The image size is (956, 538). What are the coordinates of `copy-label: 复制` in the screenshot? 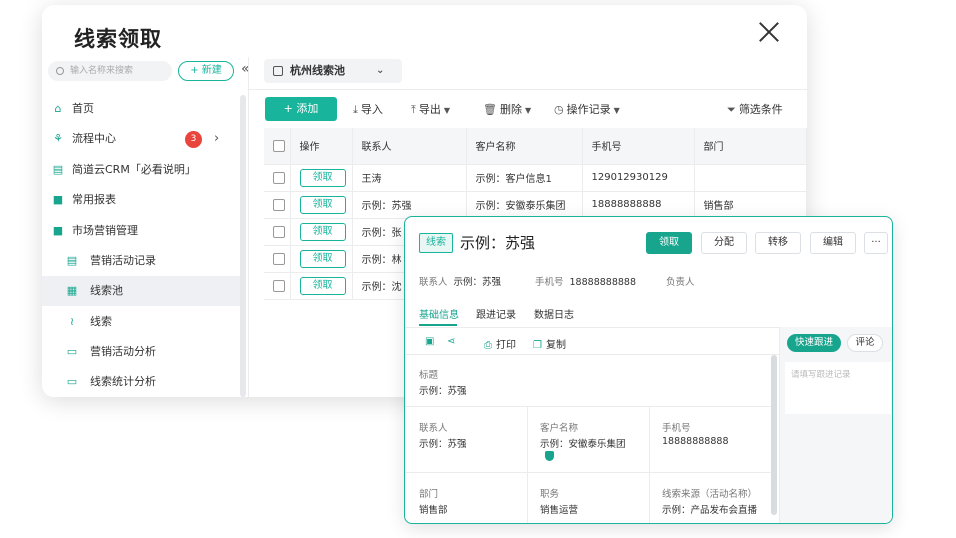 It's located at (555, 345).